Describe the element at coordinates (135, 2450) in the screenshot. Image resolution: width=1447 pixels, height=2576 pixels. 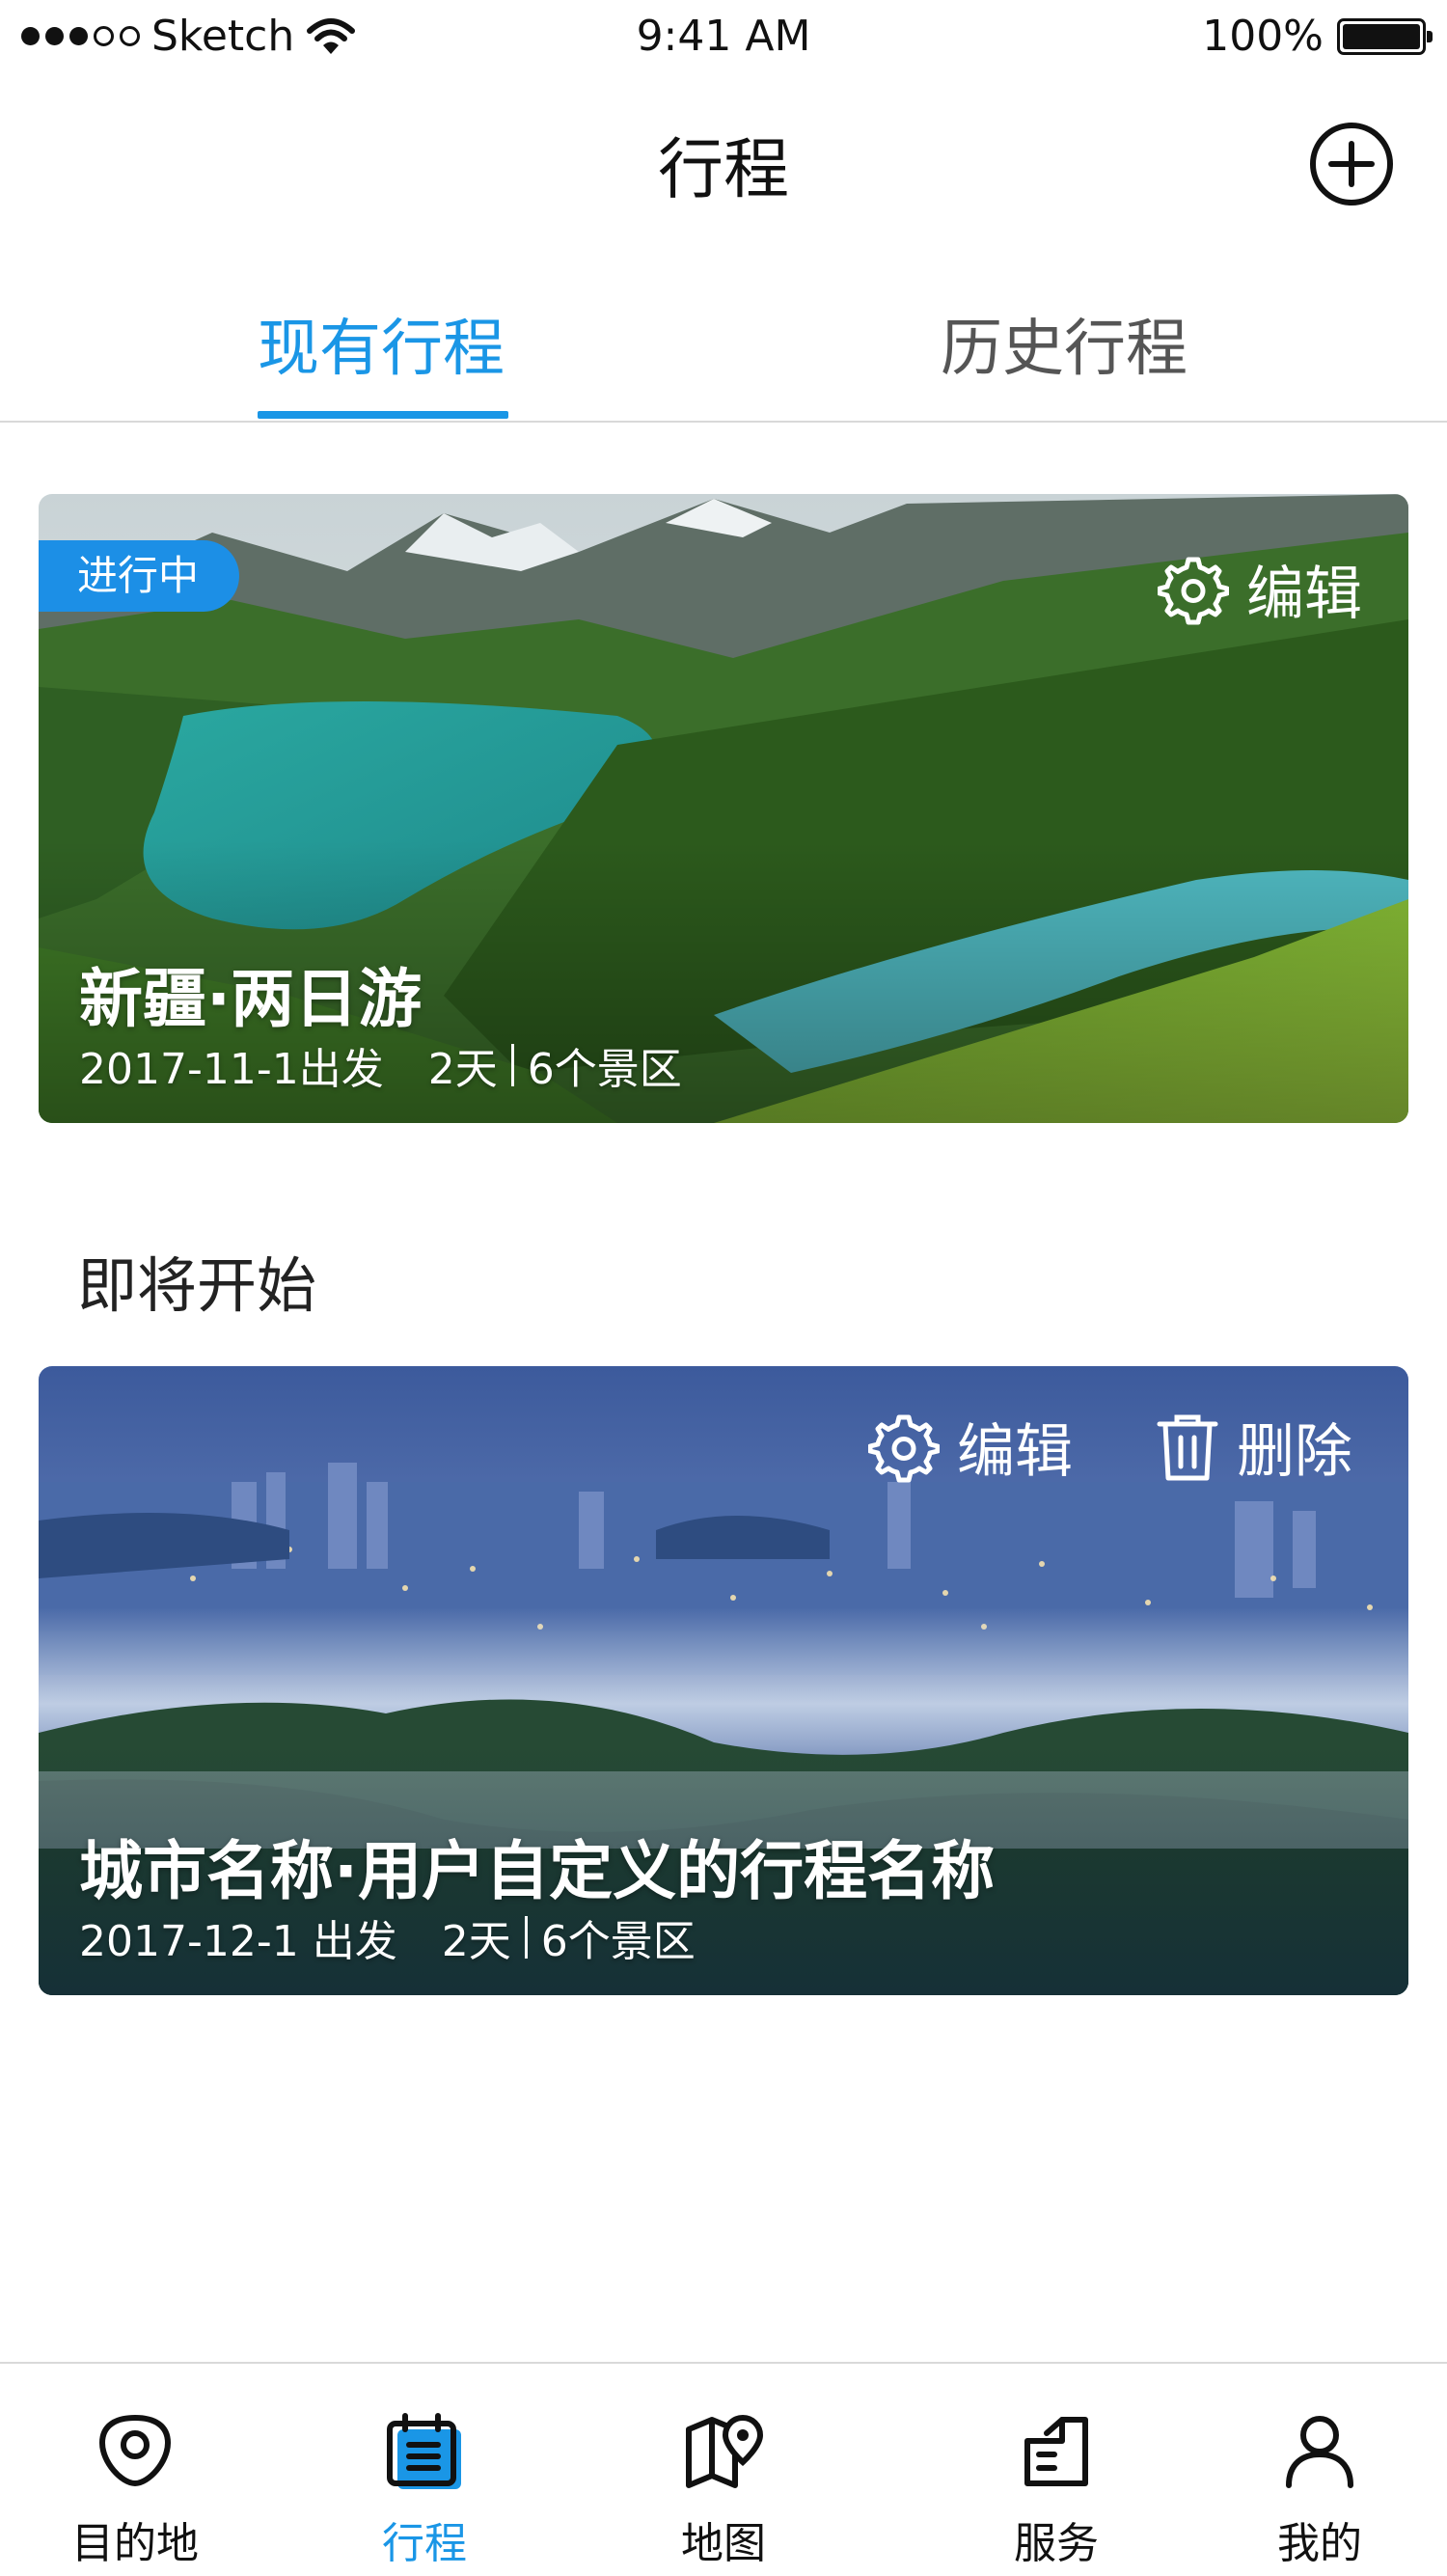
I see `destination-icon` at that location.